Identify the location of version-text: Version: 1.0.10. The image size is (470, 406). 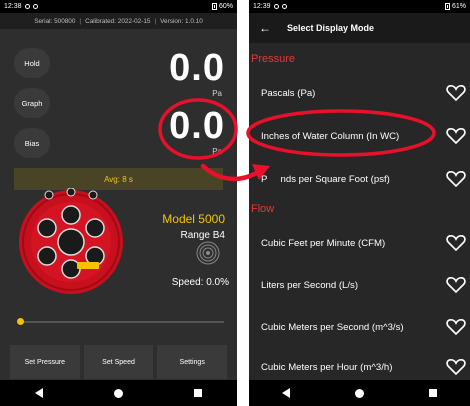
(181, 21).